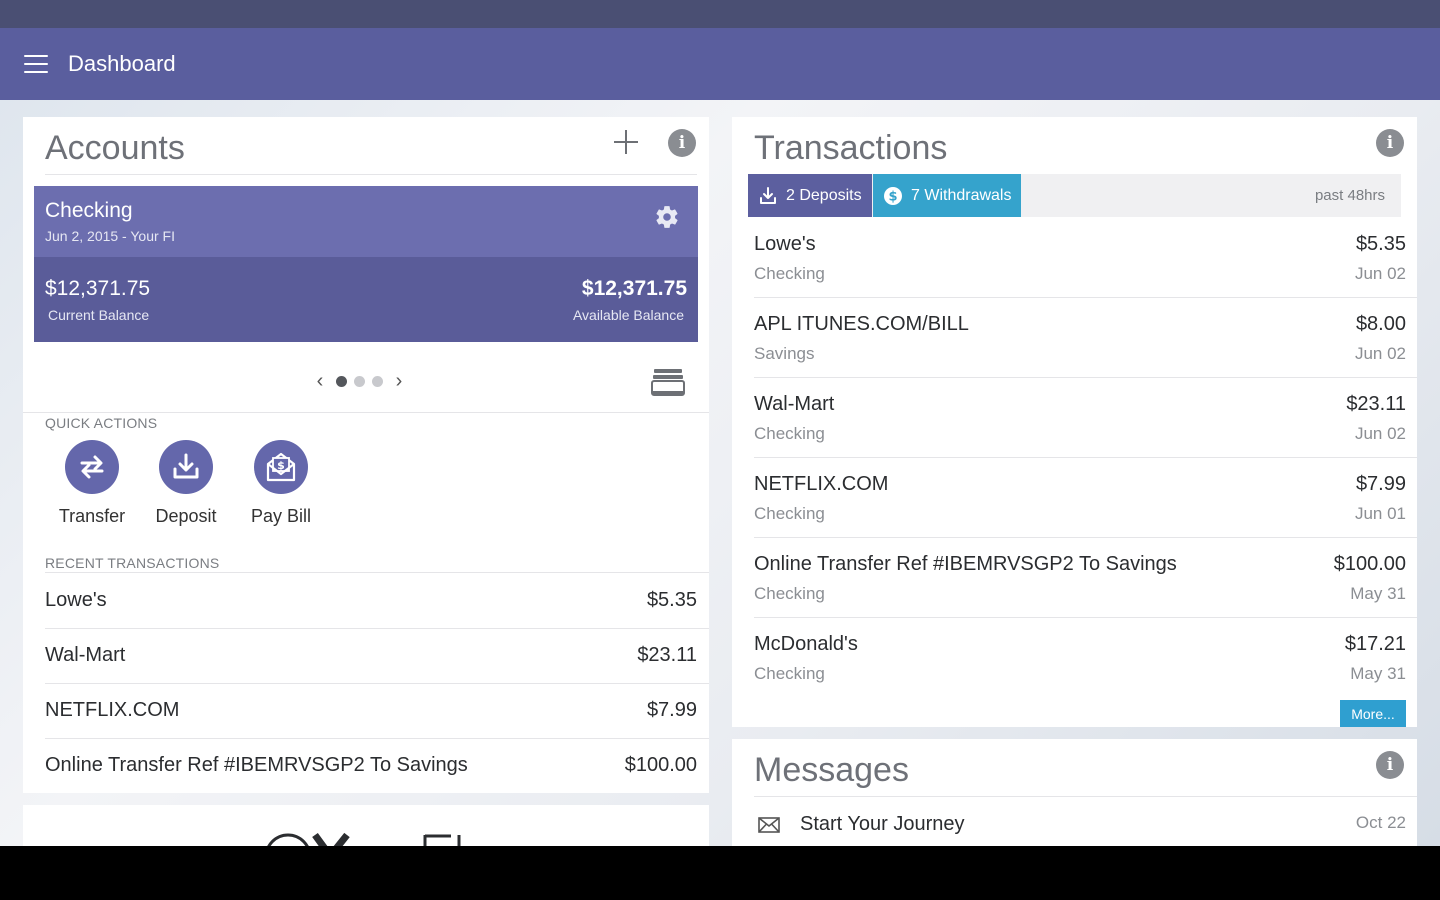 This screenshot has width=1440, height=900. Describe the element at coordinates (1380, 822) in the screenshot. I see `message-date: Oct 22` at that location.